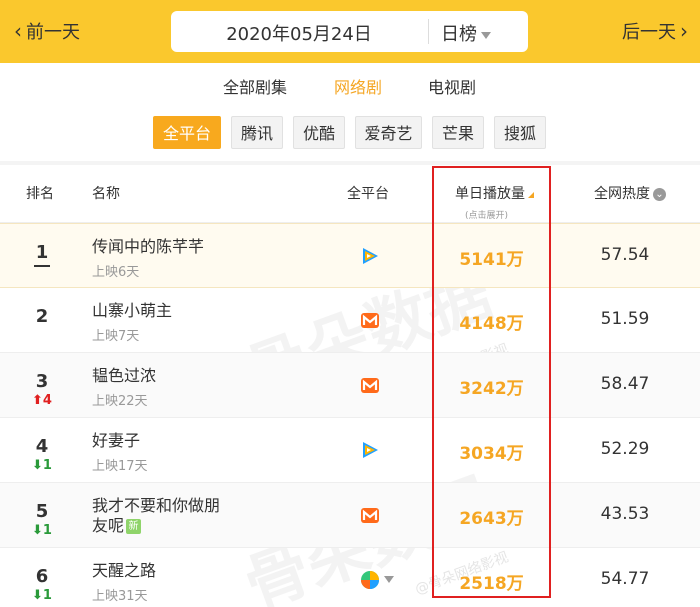 This screenshot has height=607, width=700. I want to click on rank-number: 3, so click(42, 381).